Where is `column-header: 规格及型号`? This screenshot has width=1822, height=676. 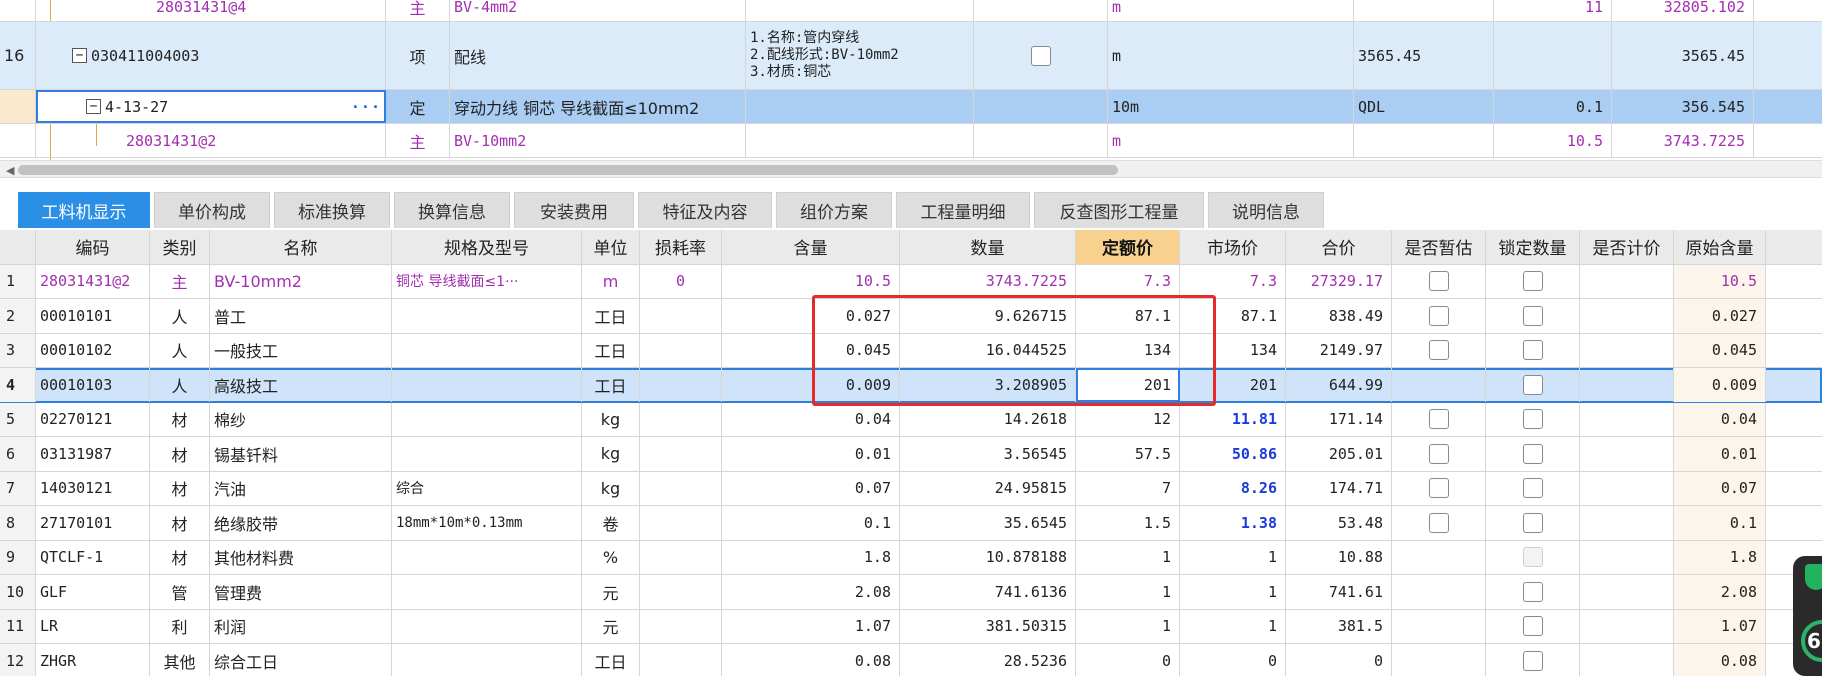 column-header: 规格及型号 is located at coordinates (487, 247).